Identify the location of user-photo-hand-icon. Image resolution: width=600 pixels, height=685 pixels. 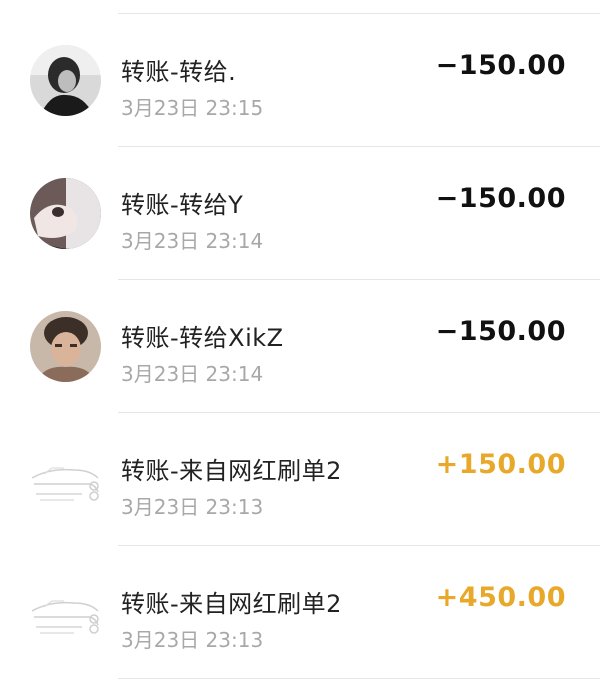
(65, 213).